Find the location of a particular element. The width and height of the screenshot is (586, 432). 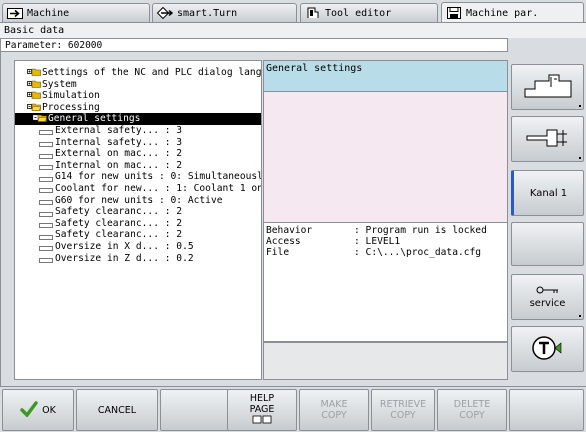

tree-label: Internal safety... : 3 is located at coordinates (119, 142).